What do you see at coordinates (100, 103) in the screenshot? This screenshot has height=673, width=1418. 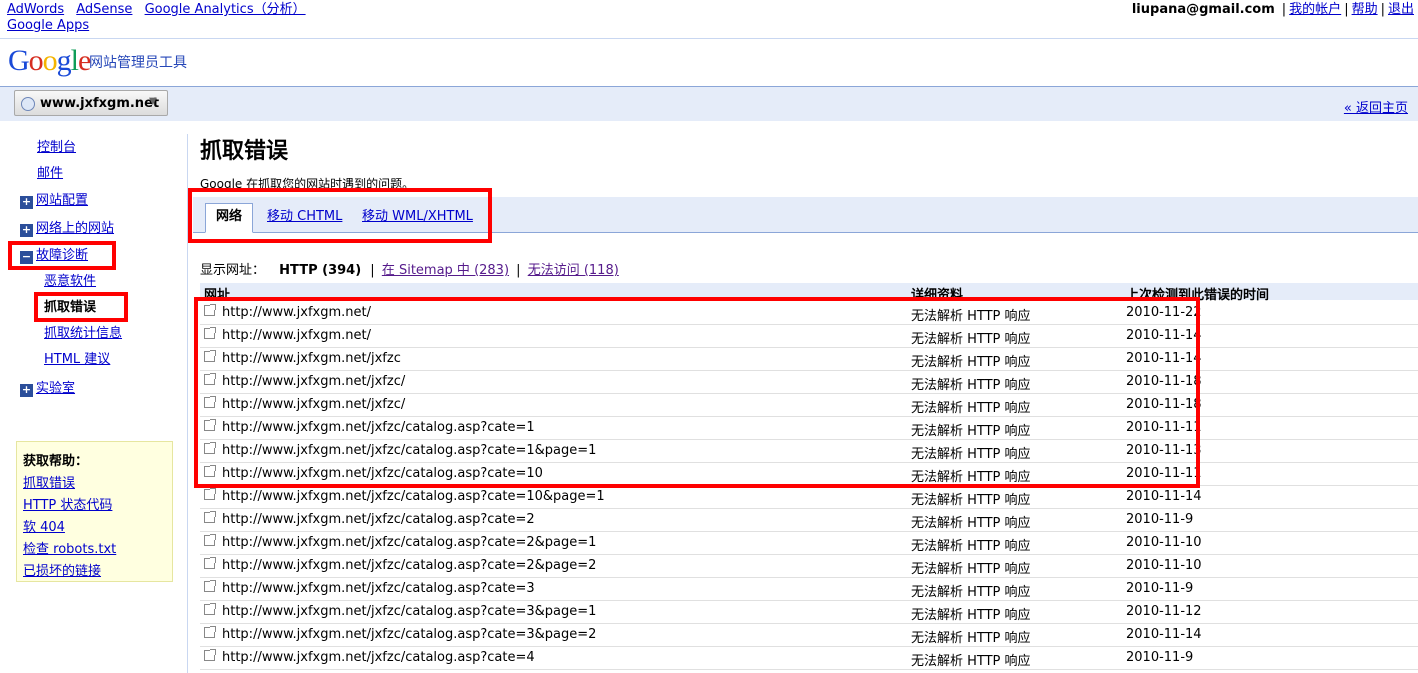 I see `site-name: www.jxfxgm.net` at bounding box center [100, 103].